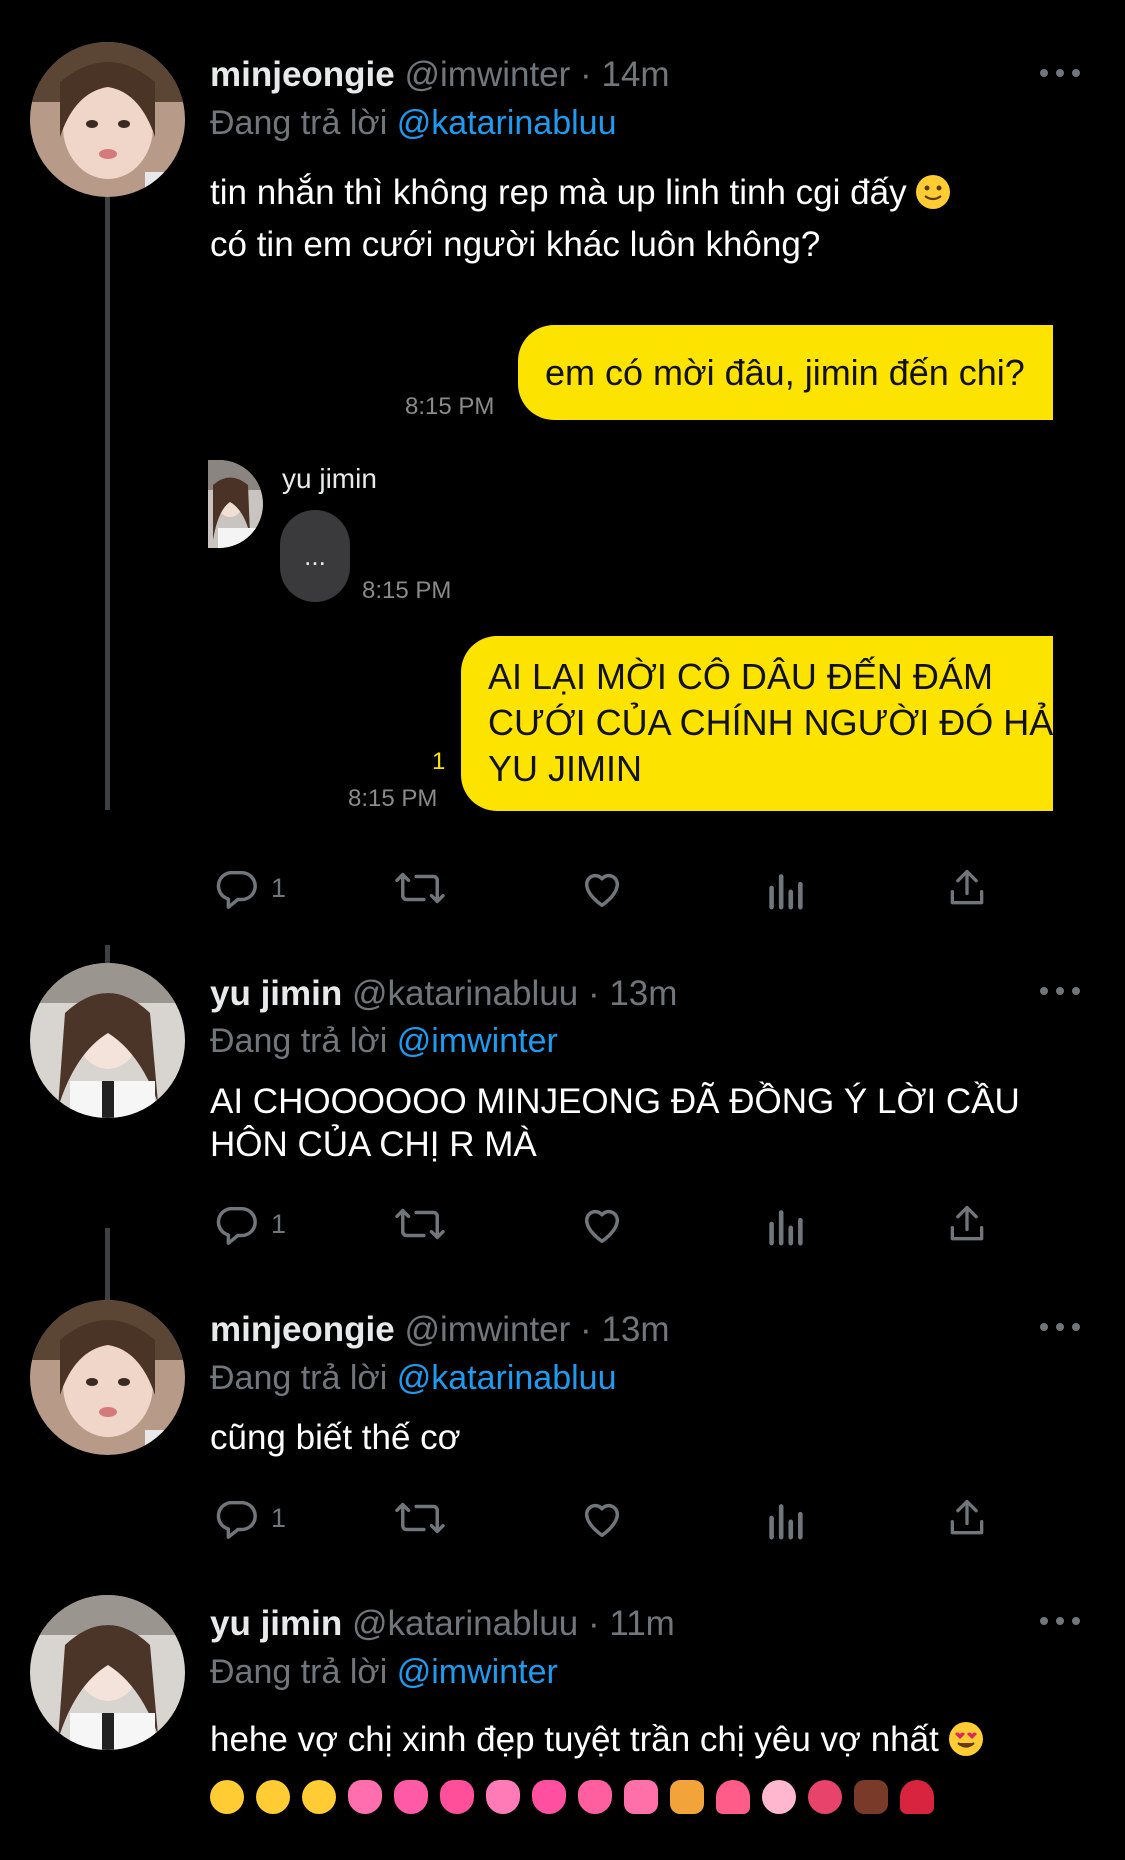 This screenshot has width=1125, height=1860. Describe the element at coordinates (933, 192) in the screenshot. I see `slight-smile-emoji-icon` at that location.